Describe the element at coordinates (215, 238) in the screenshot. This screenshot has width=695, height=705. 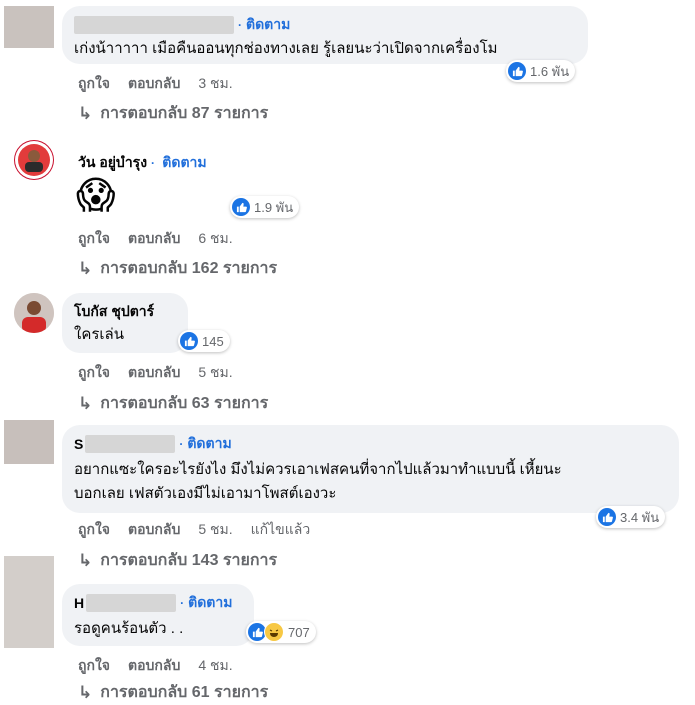
I see `timestamp: 6 ชม.` at that location.